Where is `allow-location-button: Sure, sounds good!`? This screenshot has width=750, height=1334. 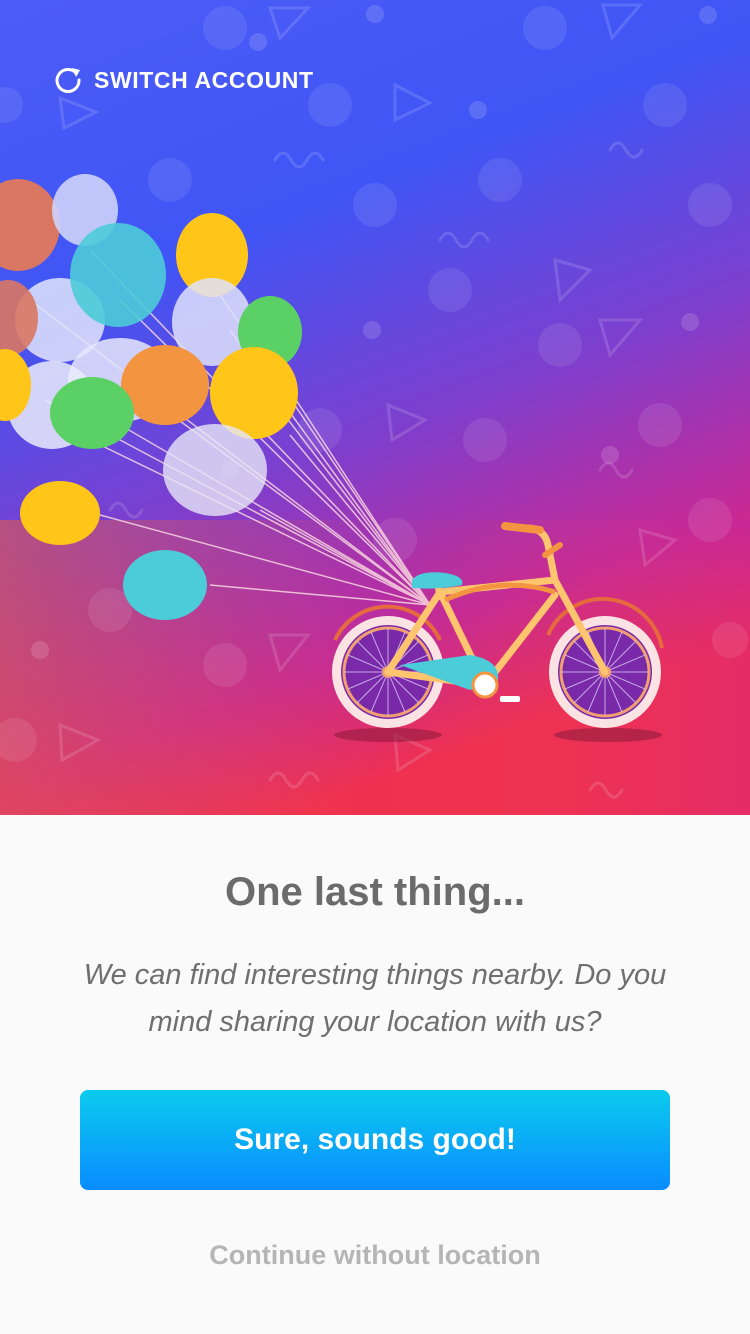
allow-location-button: Sure, sounds good! is located at coordinates (375, 1140).